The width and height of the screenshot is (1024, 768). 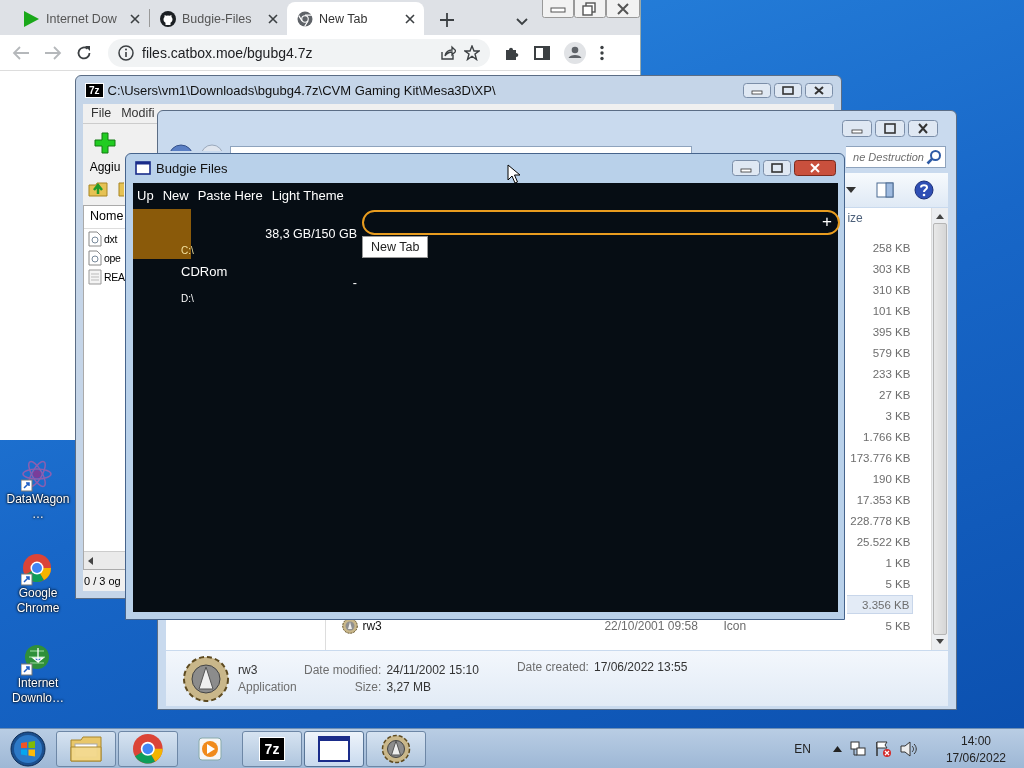 I want to click on scroll-up-icon, so click(x=940, y=216).